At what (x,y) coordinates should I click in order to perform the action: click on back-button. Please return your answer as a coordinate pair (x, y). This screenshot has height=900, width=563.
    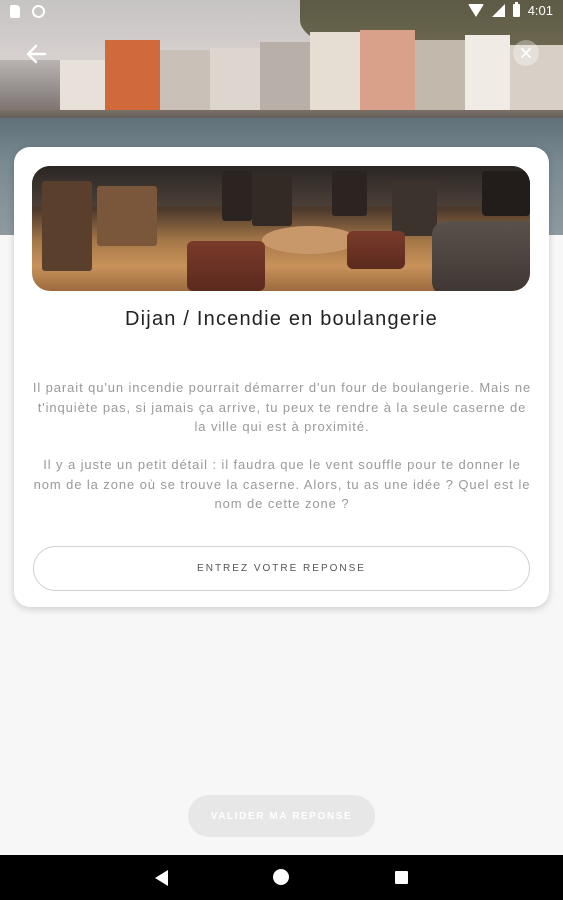
    Looking at the image, I should click on (36, 54).